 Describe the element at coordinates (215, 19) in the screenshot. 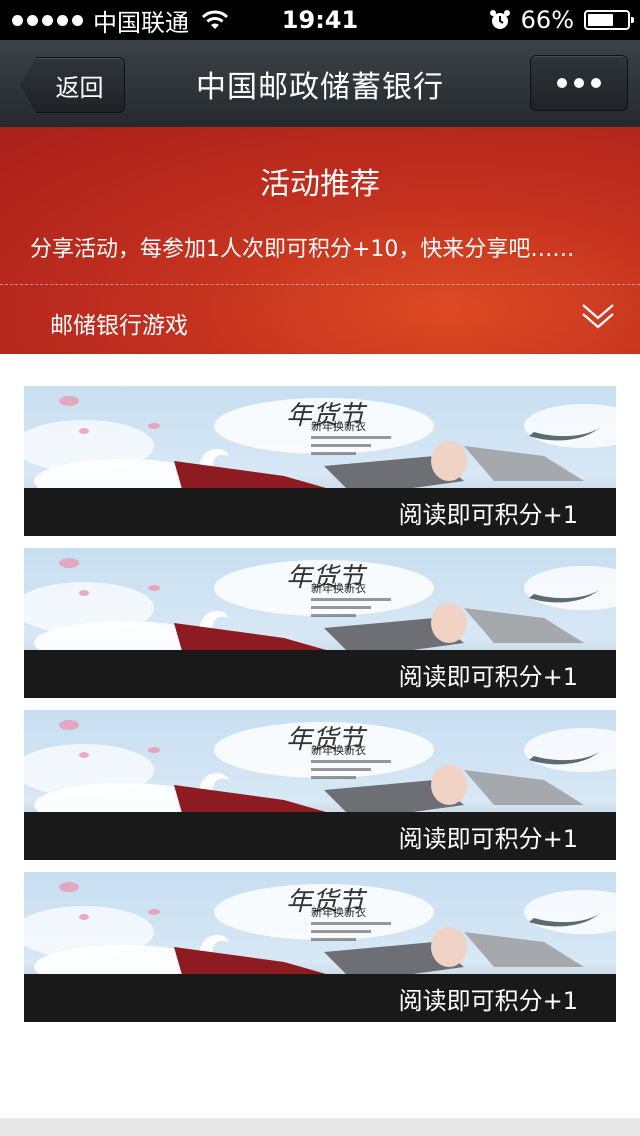

I see `wifi-icon` at that location.